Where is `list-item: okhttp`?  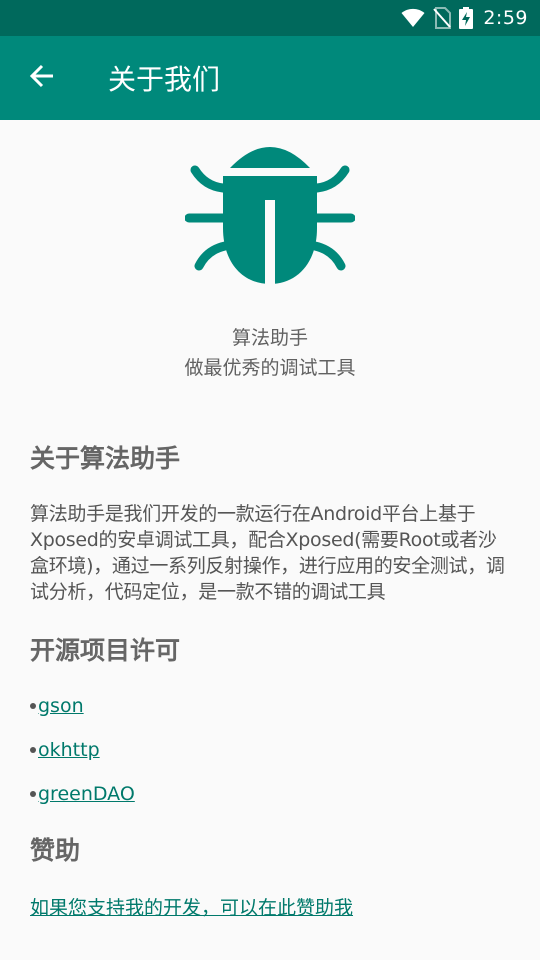
list-item: okhttp is located at coordinates (270, 750).